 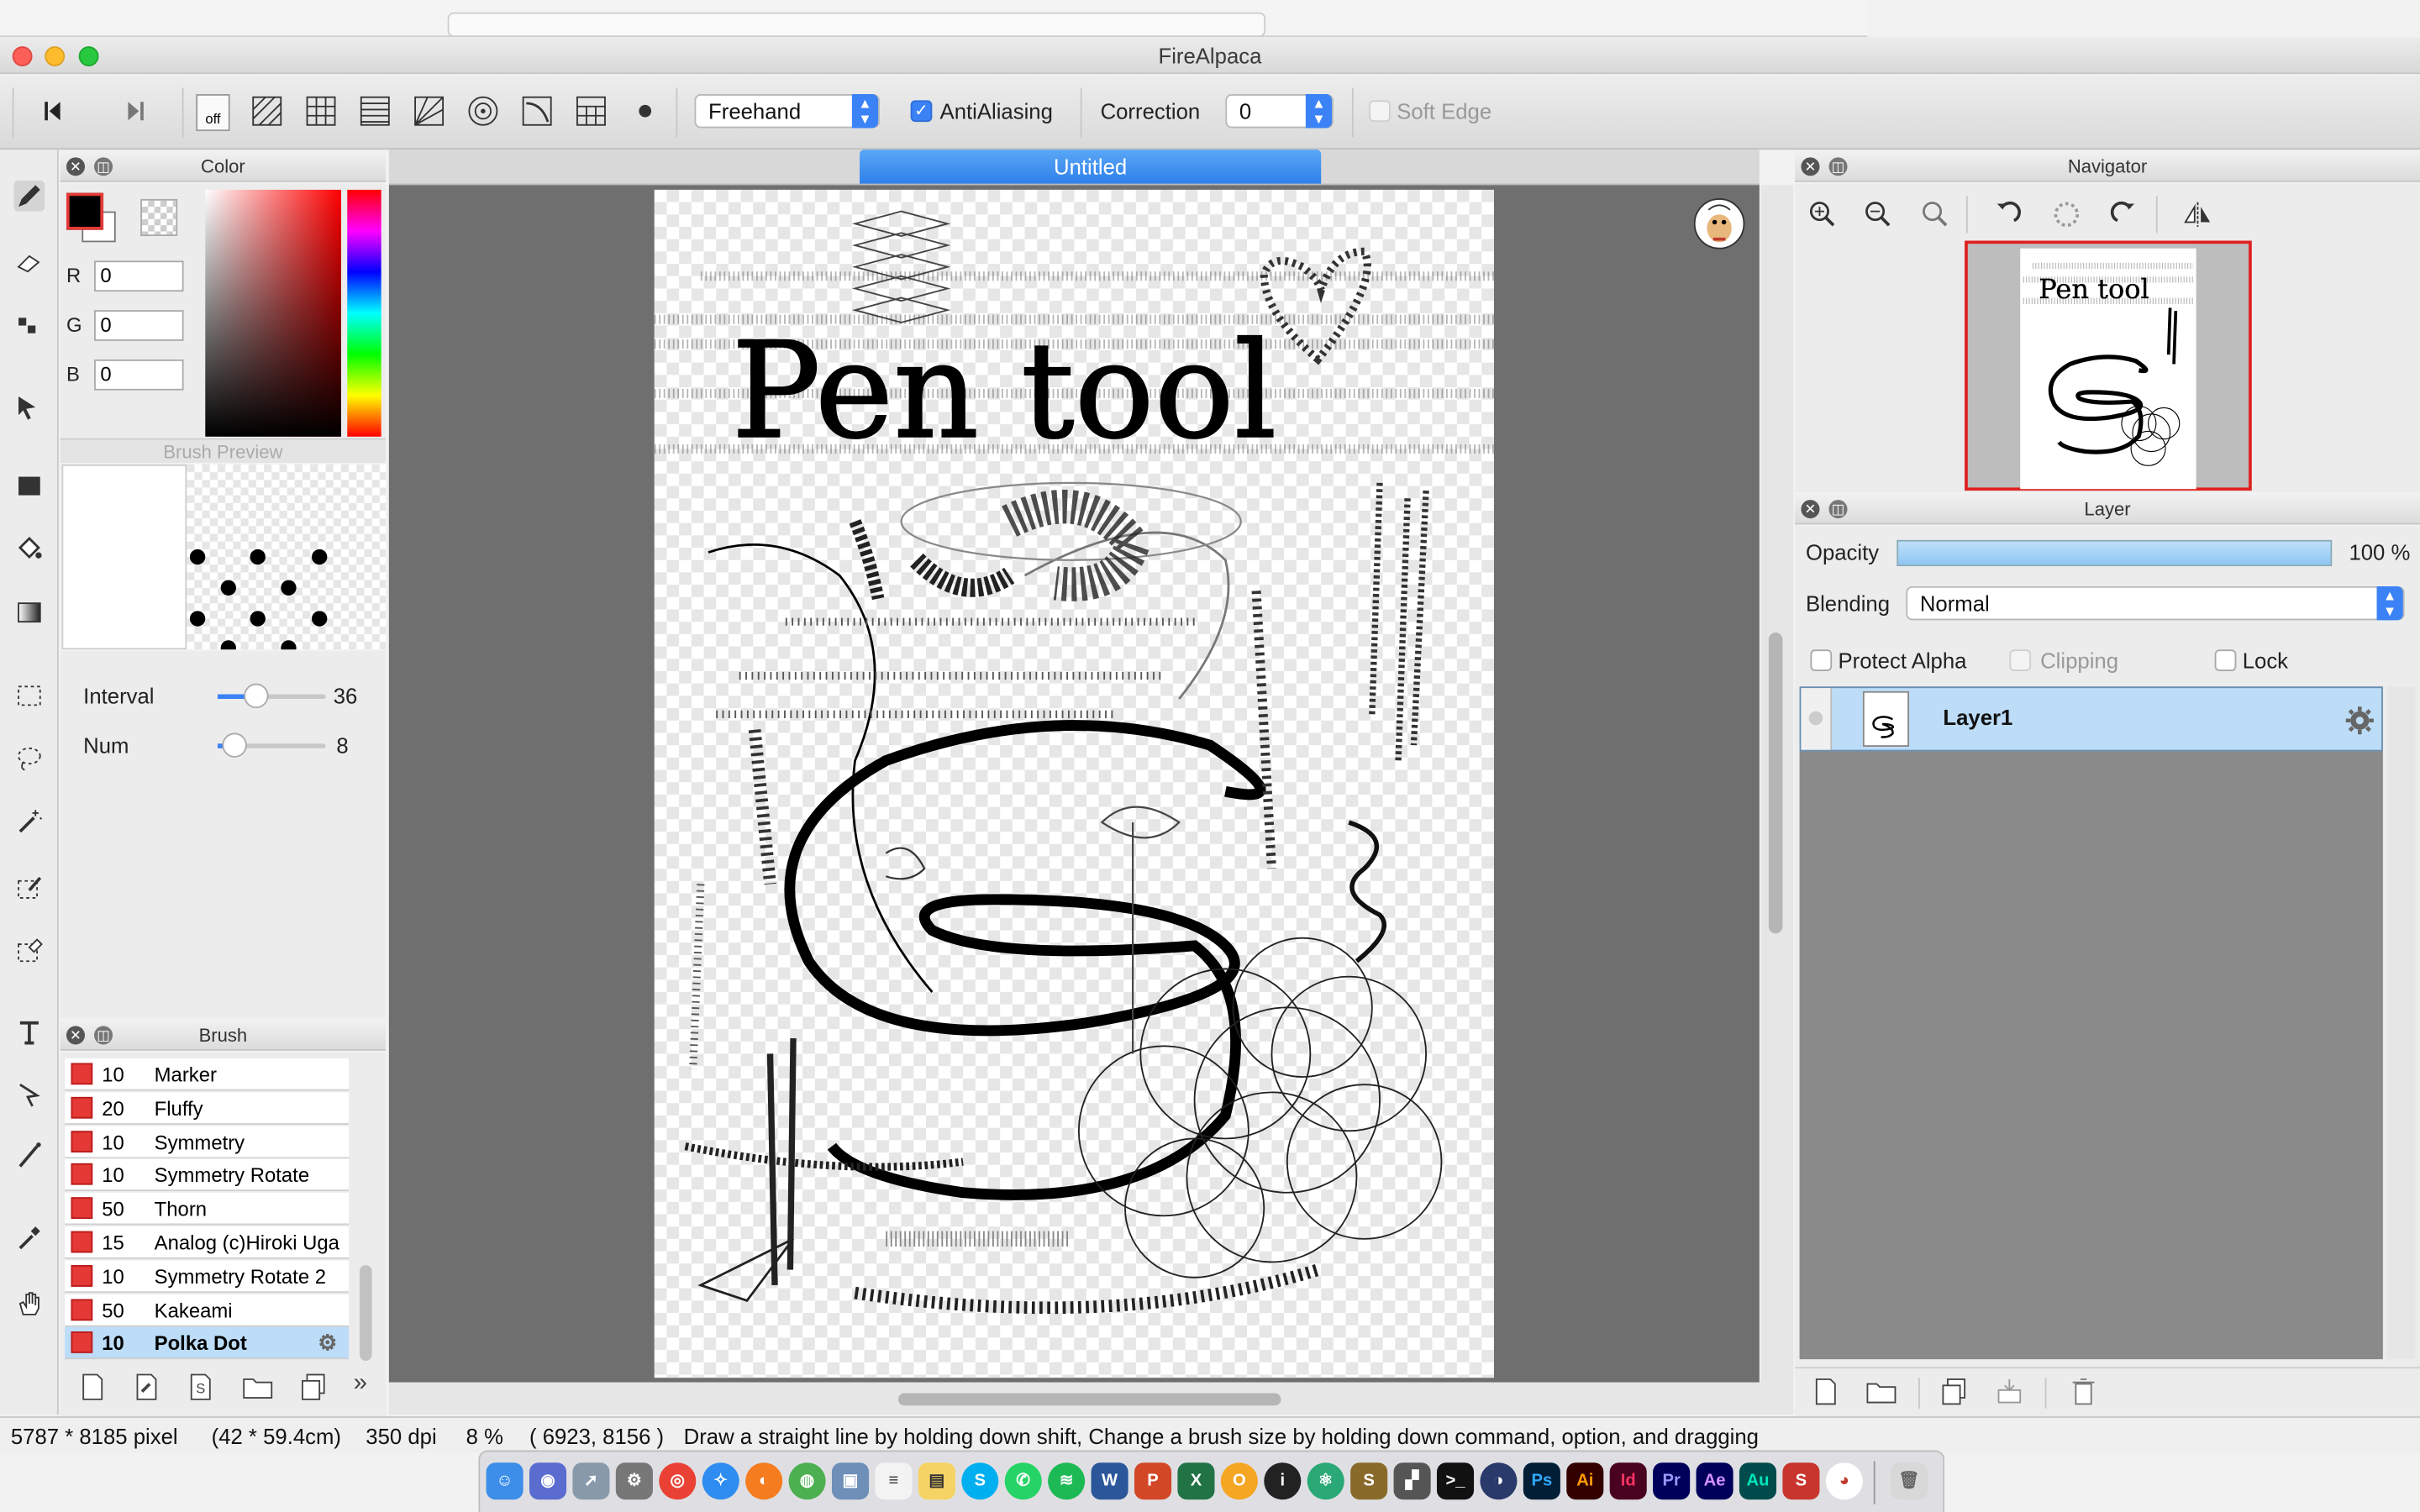 What do you see at coordinates (591, 111) in the screenshot?
I see `snap-3d-perspective-icon` at bounding box center [591, 111].